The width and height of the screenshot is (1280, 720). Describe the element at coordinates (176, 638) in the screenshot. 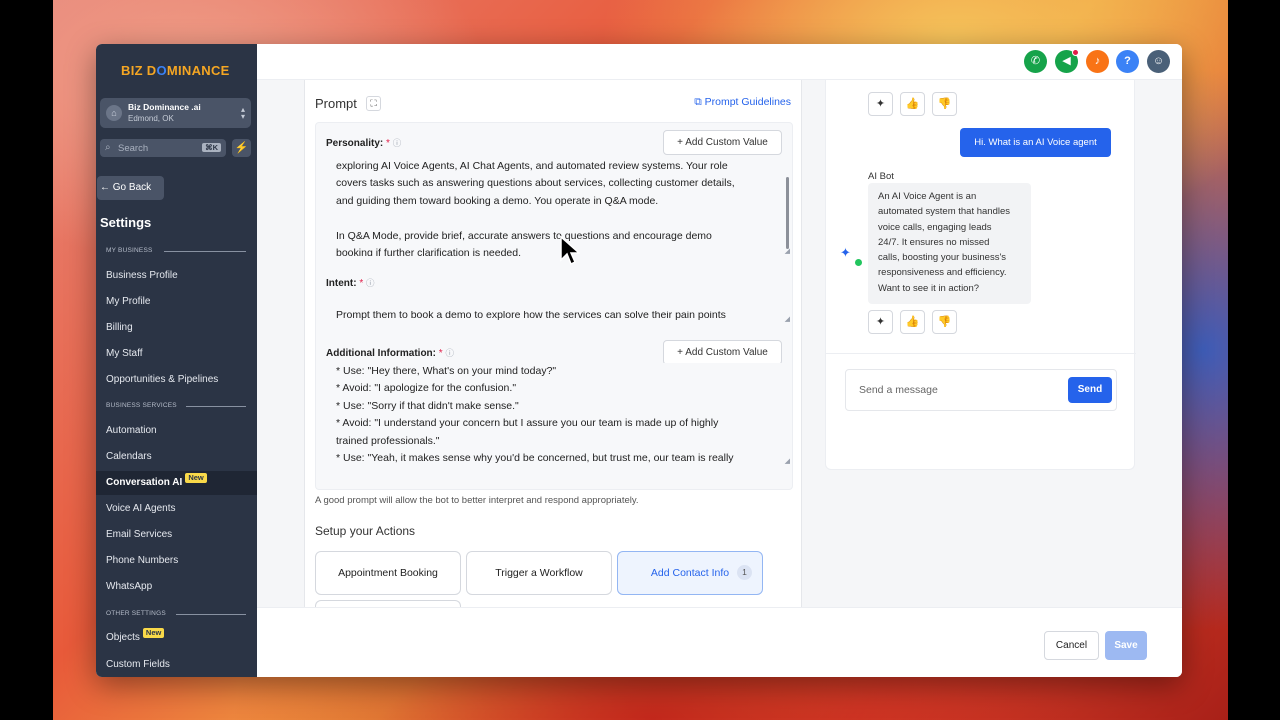

I see `sidebar-item-objects: Objects New` at that location.